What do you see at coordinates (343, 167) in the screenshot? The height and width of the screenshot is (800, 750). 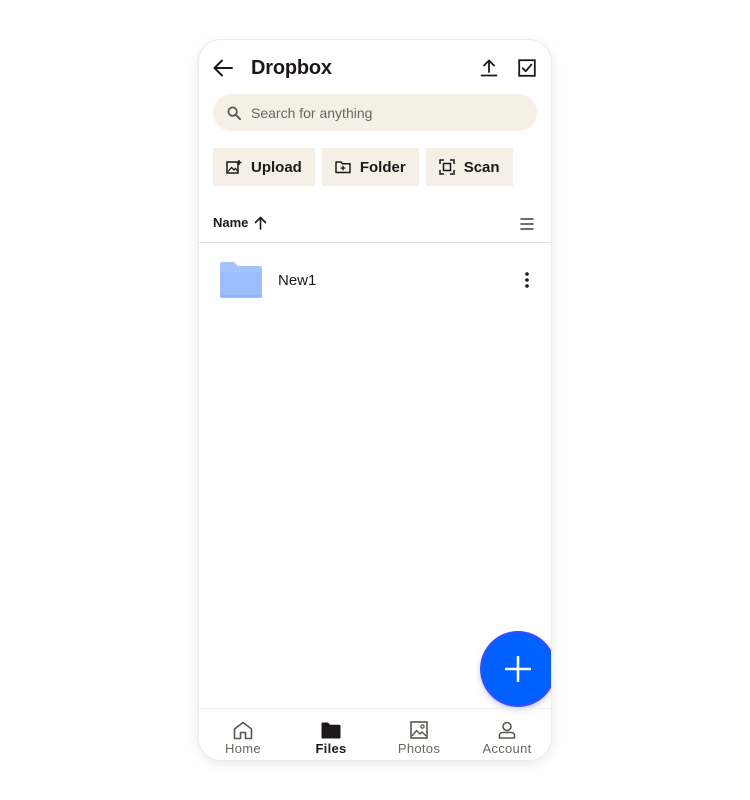 I see `new-folder-icon` at bounding box center [343, 167].